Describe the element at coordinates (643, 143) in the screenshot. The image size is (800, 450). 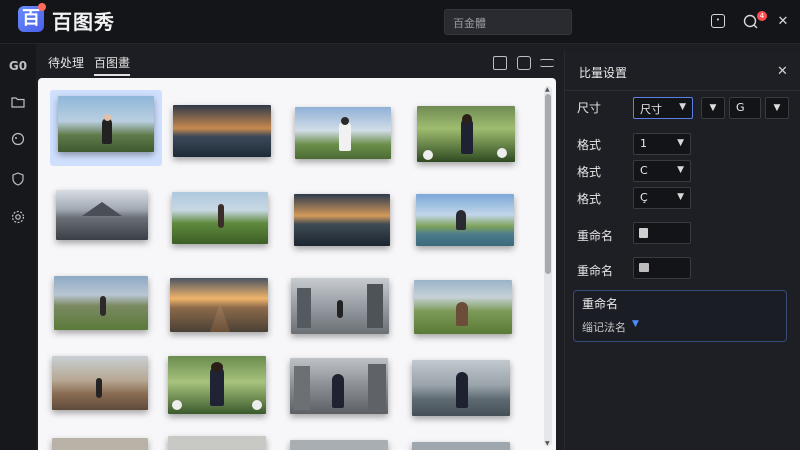
I see `format-select-1-value: 1` at that location.